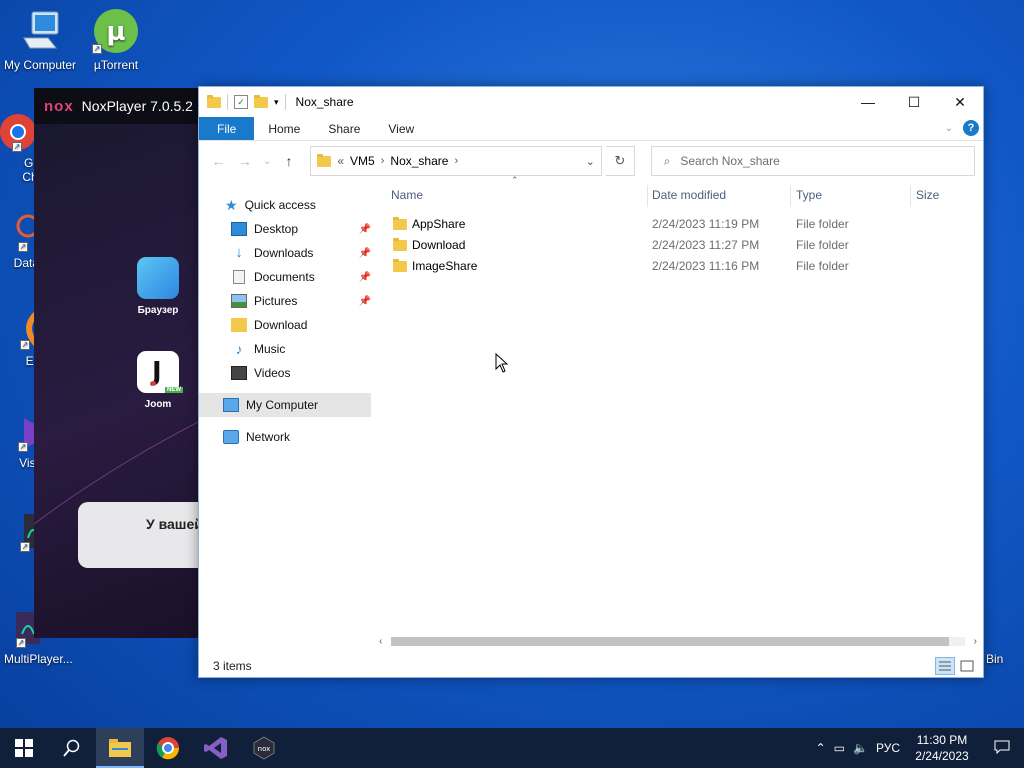 The height and width of the screenshot is (768, 1024). What do you see at coordinates (975, 641) in the screenshot?
I see `scroll-right-icon: ›` at bounding box center [975, 641].